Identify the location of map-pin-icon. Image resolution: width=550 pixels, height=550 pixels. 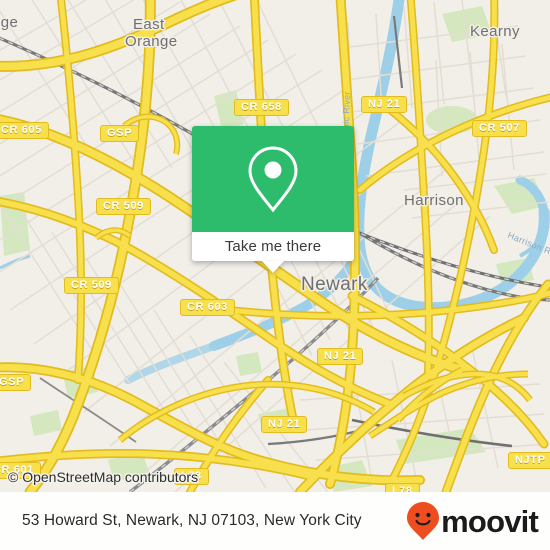
(273, 179).